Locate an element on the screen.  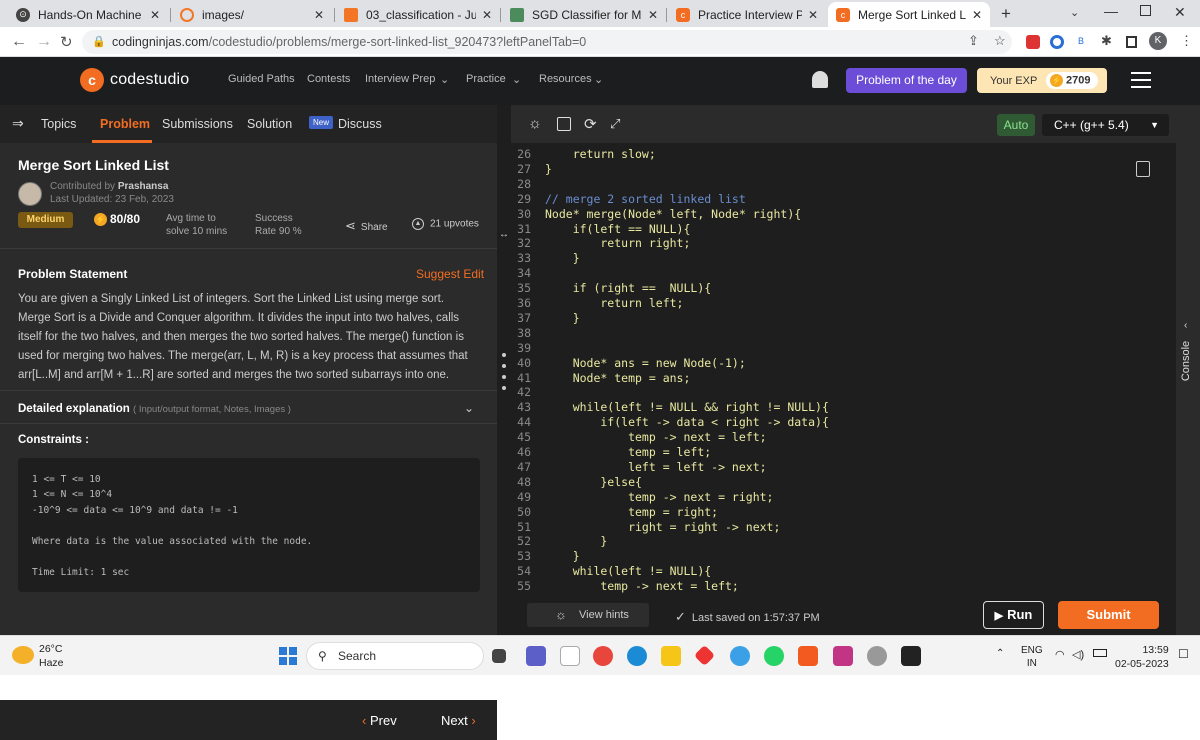
reload-icon: ↻ is located at coordinates (66, 42).